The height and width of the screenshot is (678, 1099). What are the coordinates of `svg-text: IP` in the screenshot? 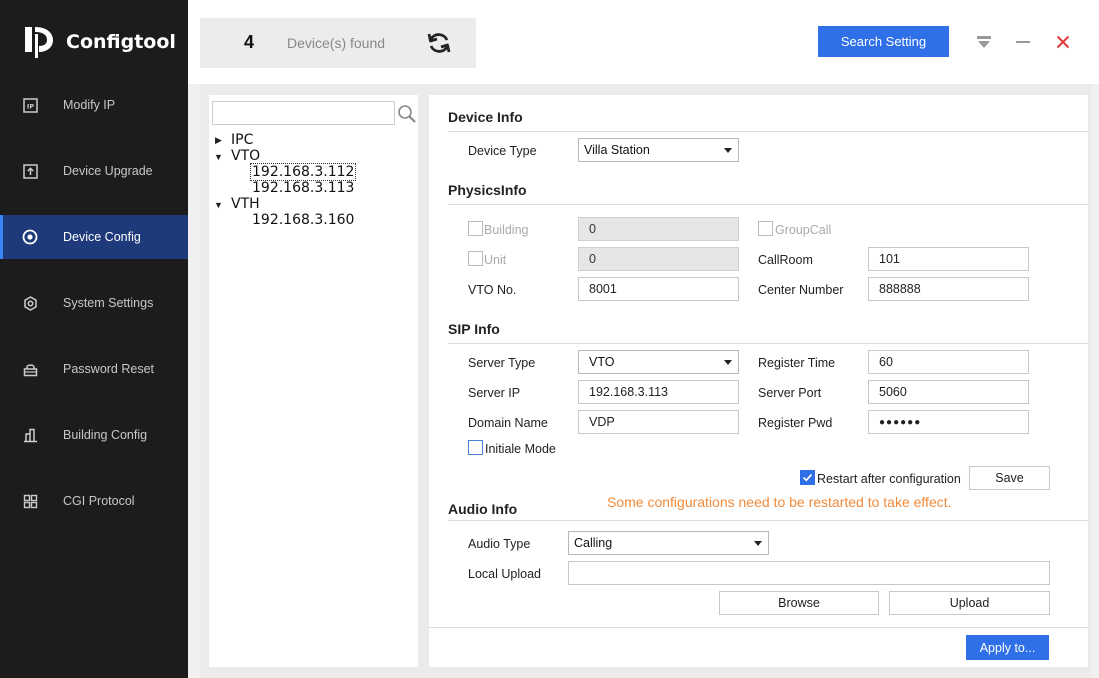 It's located at (29, 106).